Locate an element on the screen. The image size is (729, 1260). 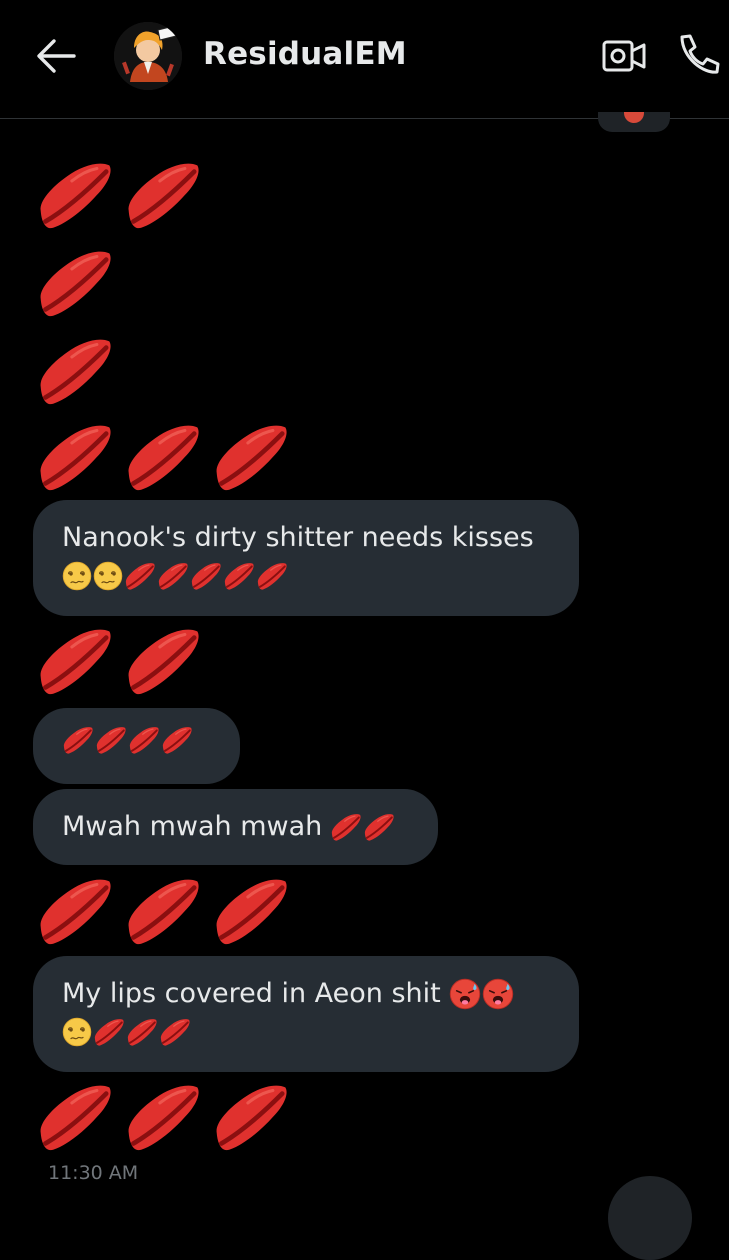
voice-call-button is located at coordinates (697, 55).